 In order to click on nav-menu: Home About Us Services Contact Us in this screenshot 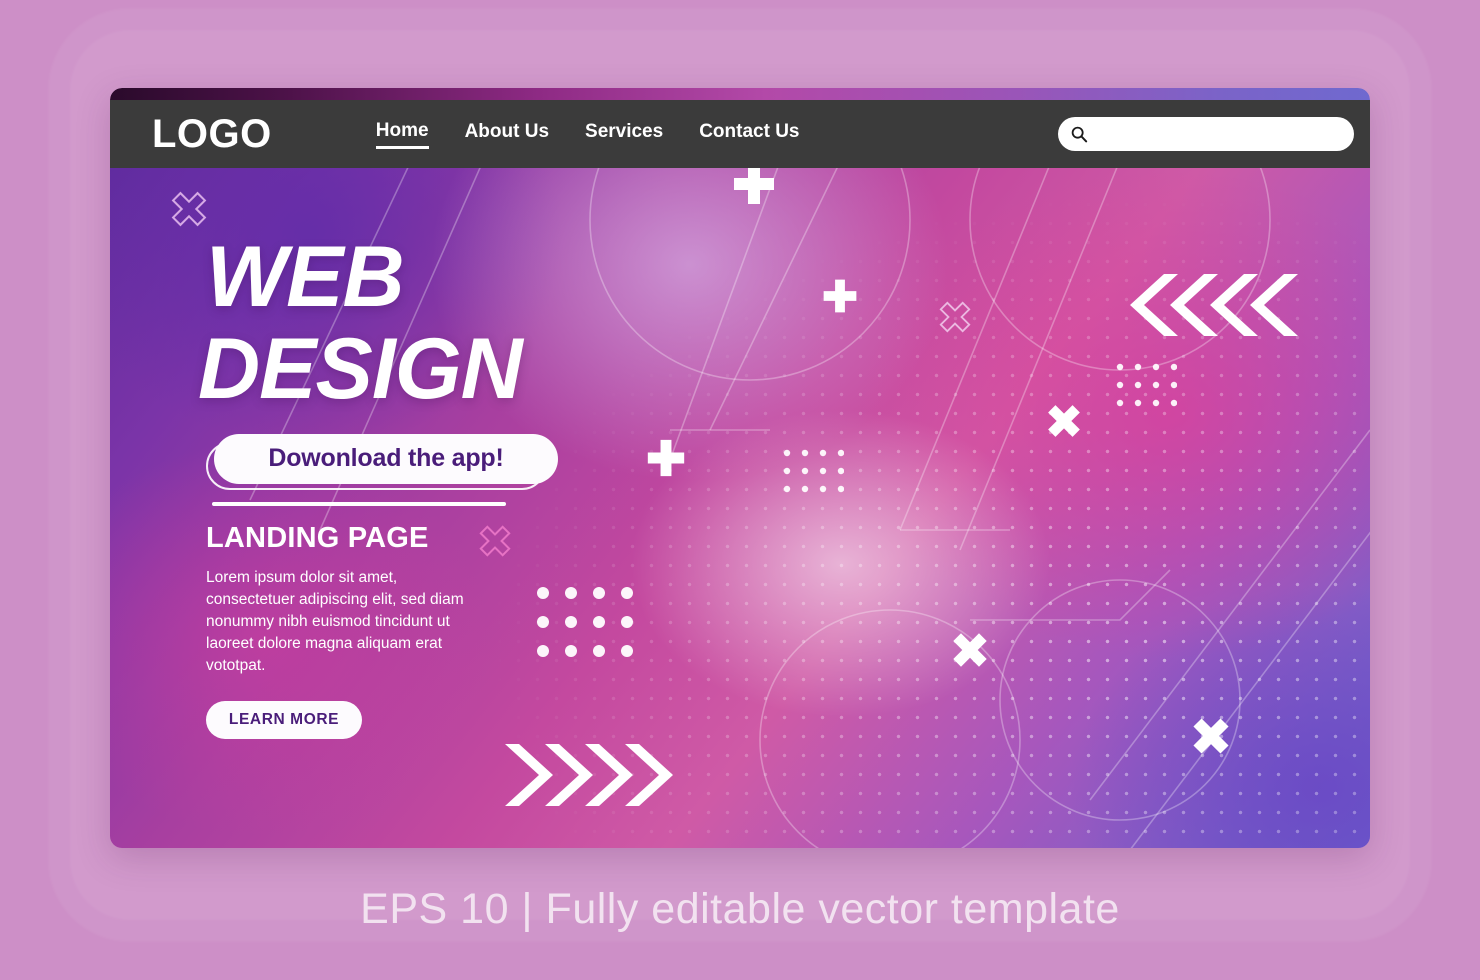, I will do `click(587, 134)`.